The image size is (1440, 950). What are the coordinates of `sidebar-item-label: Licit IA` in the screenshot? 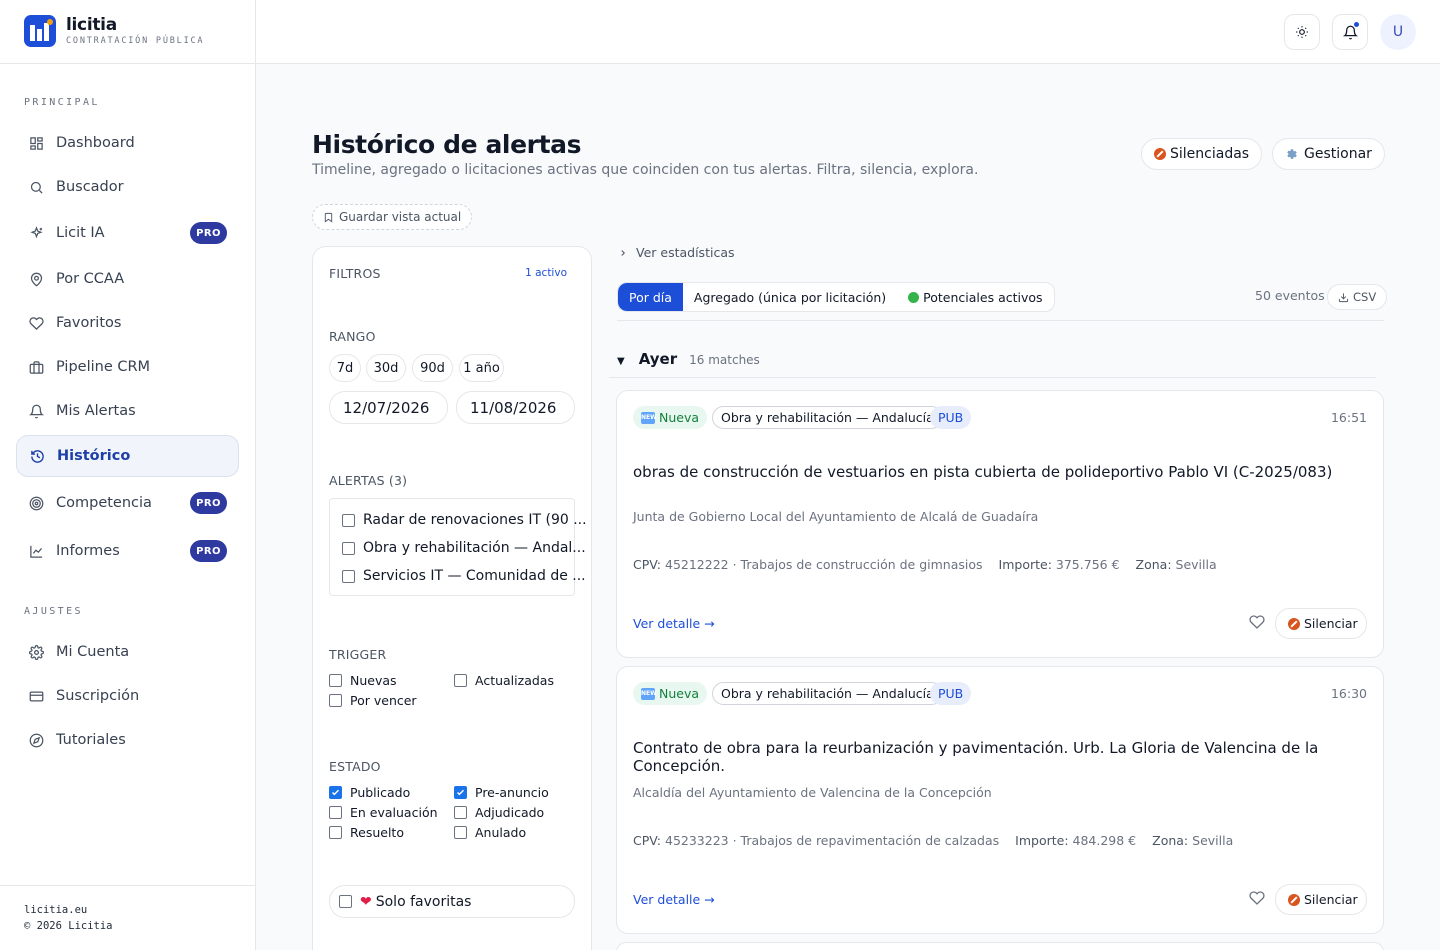 It's located at (80, 233).